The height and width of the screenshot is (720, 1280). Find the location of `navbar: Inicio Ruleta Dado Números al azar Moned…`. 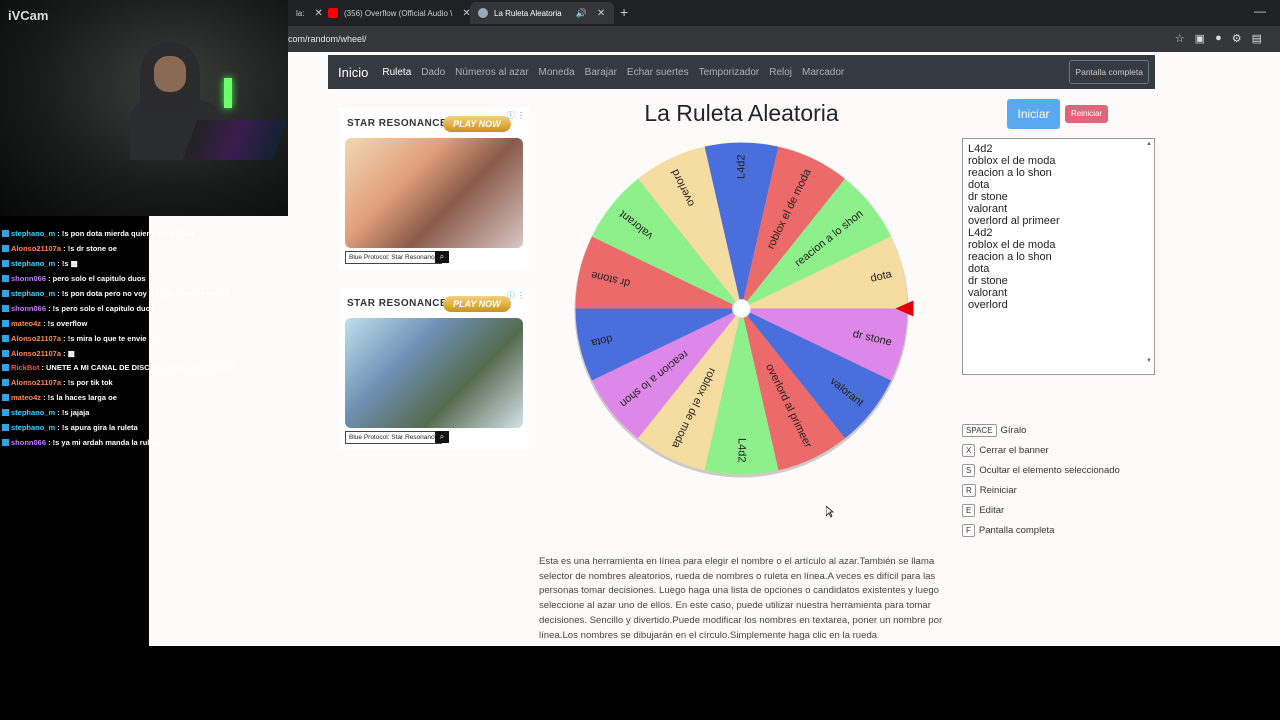

navbar: Inicio Ruleta Dado Números al azar Moned… is located at coordinates (741, 72).